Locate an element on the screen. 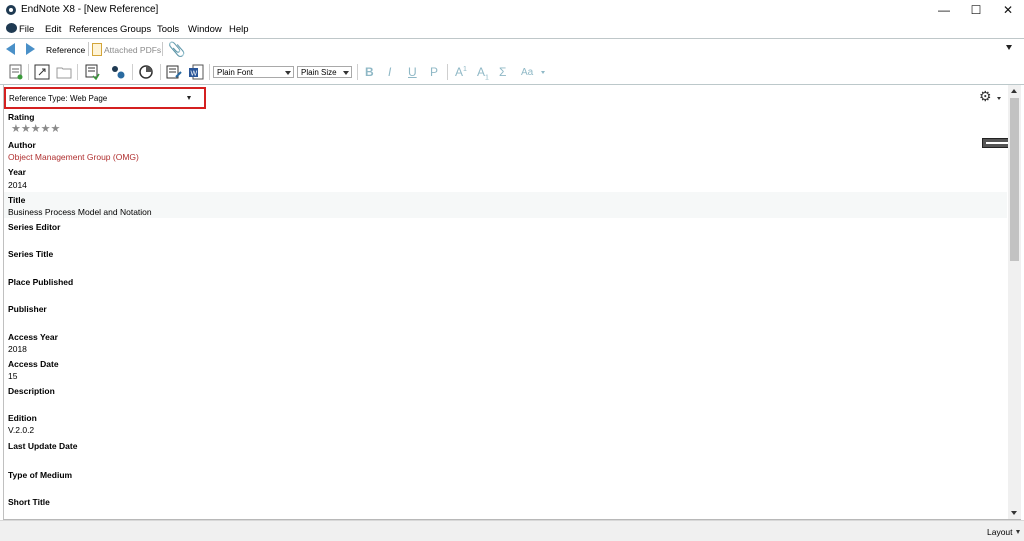 The height and width of the screenshot is (541, 1024). tab-reference: Reference is located at coordinates (65, 50).